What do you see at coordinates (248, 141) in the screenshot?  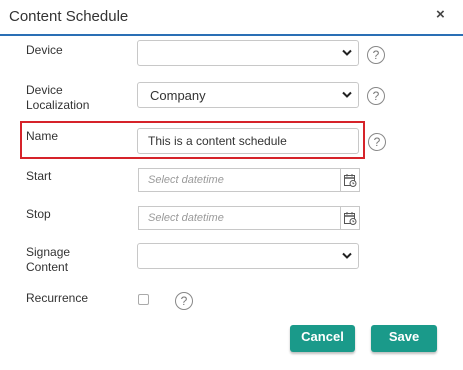 I see `name-input: This is a content schedule` at bounding box center [248, 141].